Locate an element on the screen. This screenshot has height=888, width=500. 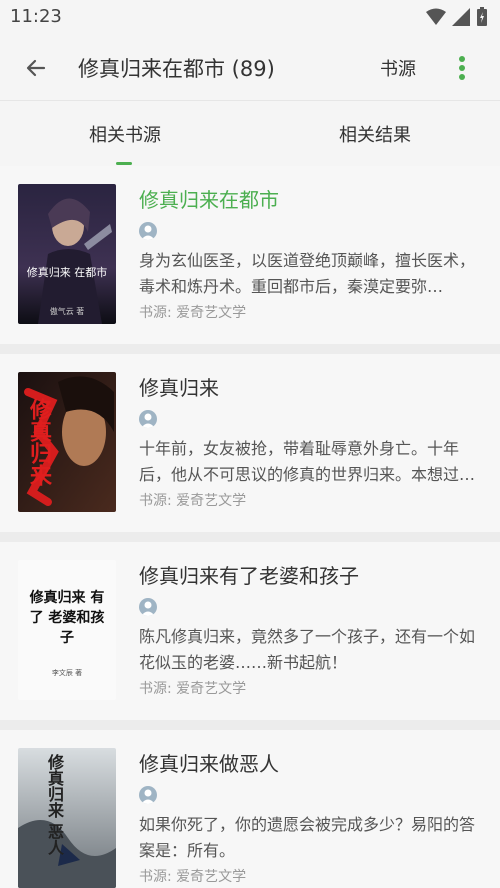
book-description: 陈凡修真归来，竟然多了一个孩子，还有一个如花似玉的老婆……新书起航！ is located at coordinates (307, 649).